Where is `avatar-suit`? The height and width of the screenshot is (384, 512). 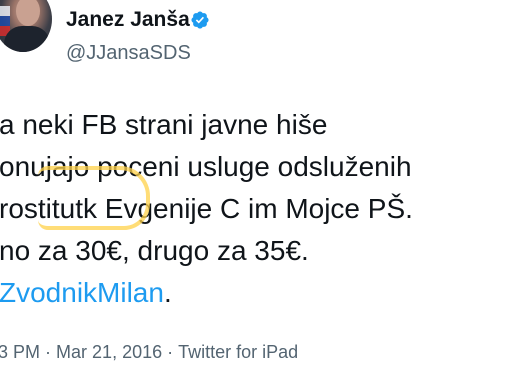
avatar-suit is located at coordinates (27, 39).